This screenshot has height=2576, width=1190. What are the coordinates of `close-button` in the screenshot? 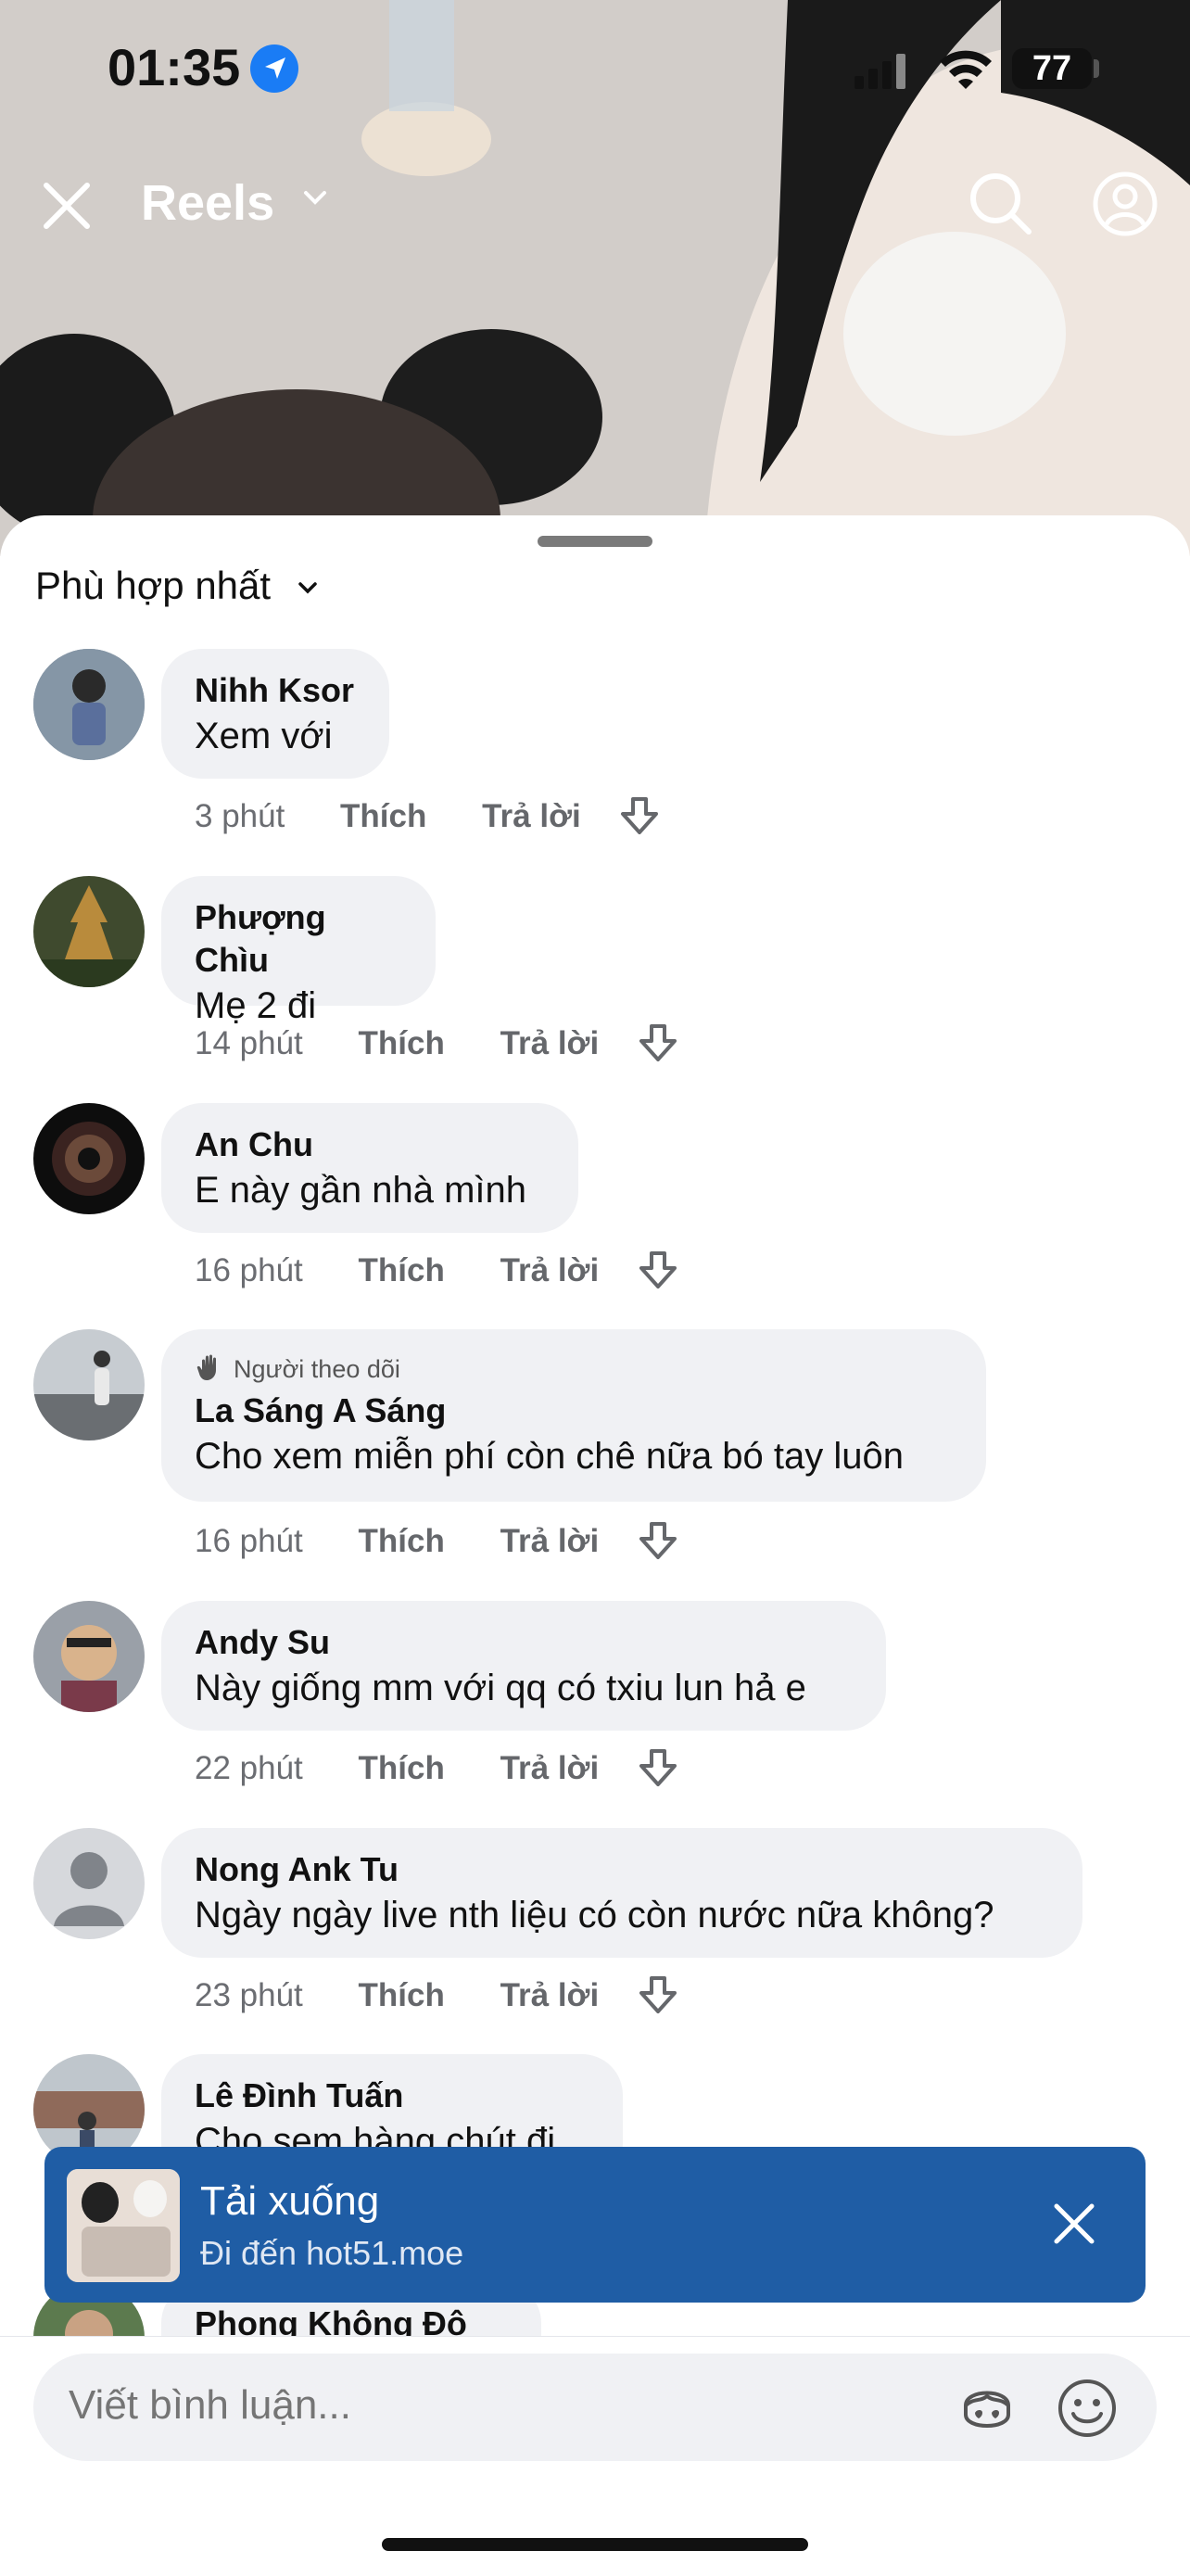 It's located at (66, 206).